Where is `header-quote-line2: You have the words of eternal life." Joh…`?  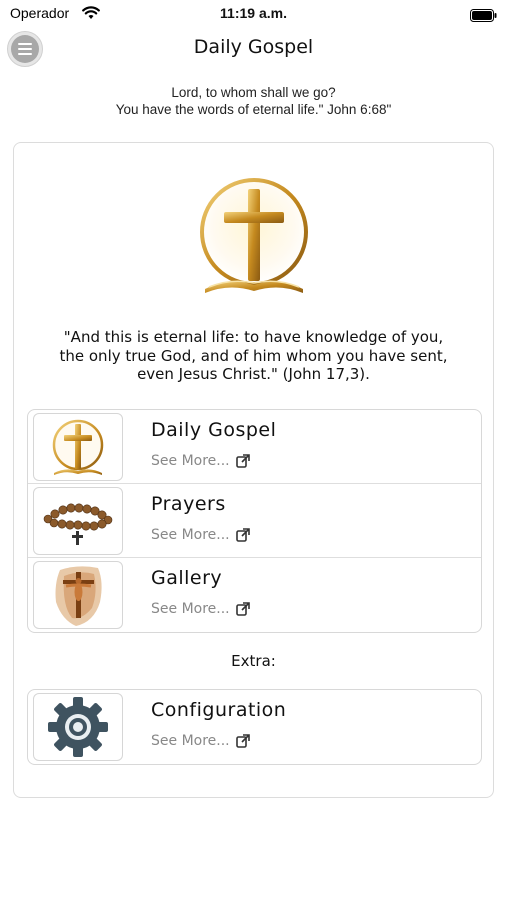
header-quote-line2: You have the words of eternal life." Joh… is located at coordinates (253, 109).